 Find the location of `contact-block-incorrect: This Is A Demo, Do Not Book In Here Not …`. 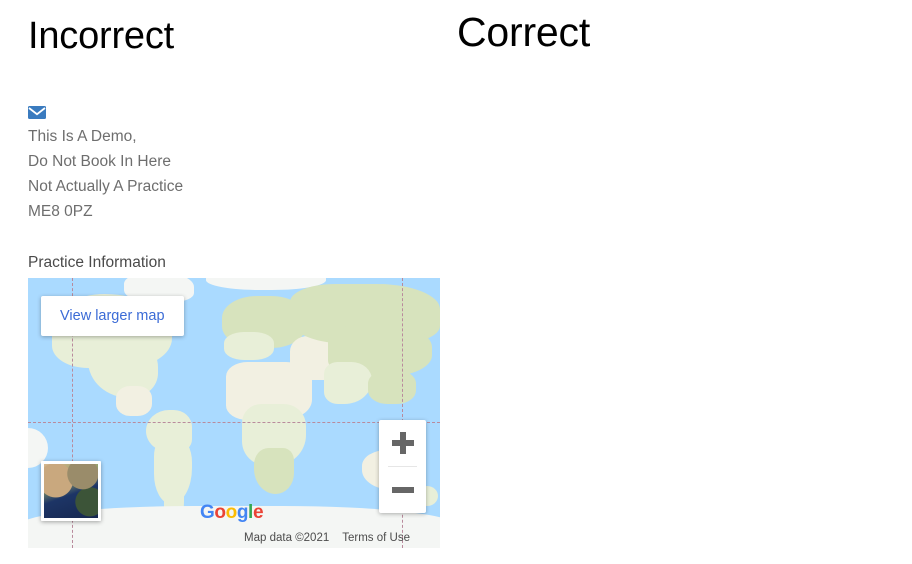

contact-block-incorrect: This Is A Demo, Do Not Book In Here Not … is located at coordinates (105, 162).